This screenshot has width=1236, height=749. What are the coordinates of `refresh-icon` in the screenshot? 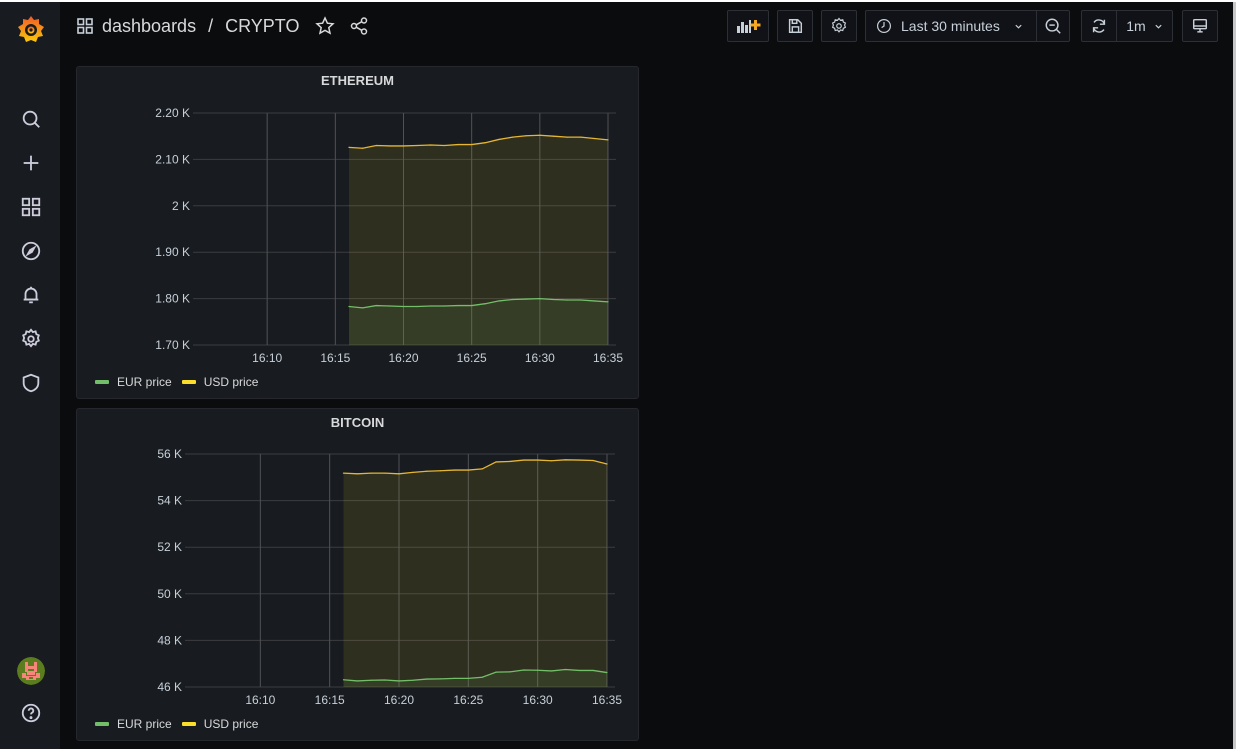 It's located at (1099, 26).